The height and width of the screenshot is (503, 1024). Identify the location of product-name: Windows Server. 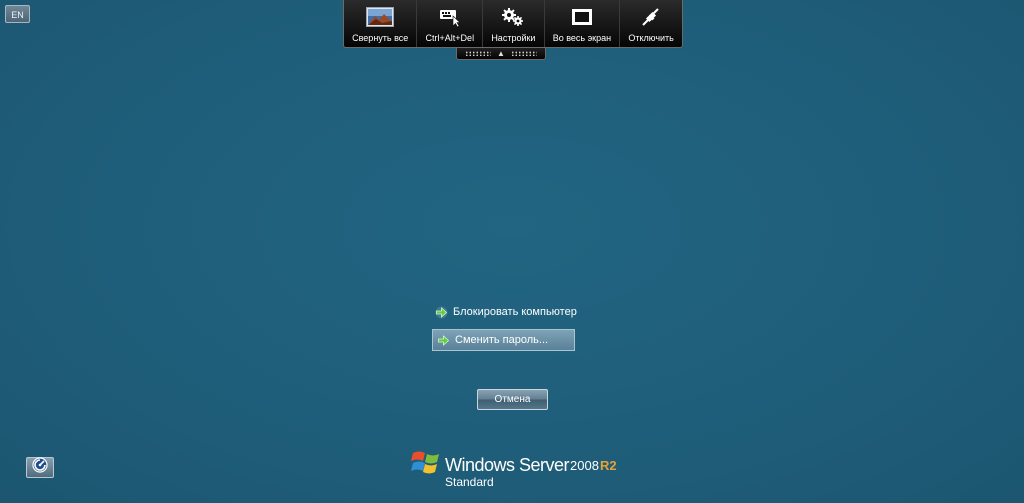
(507, 465).